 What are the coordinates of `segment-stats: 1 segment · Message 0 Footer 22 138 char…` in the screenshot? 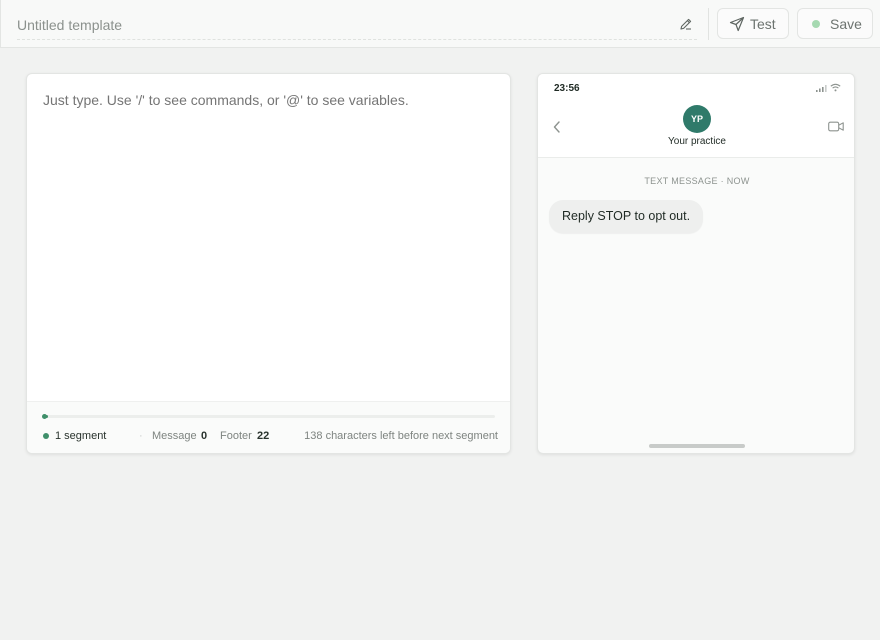 It's located at (270, 437).